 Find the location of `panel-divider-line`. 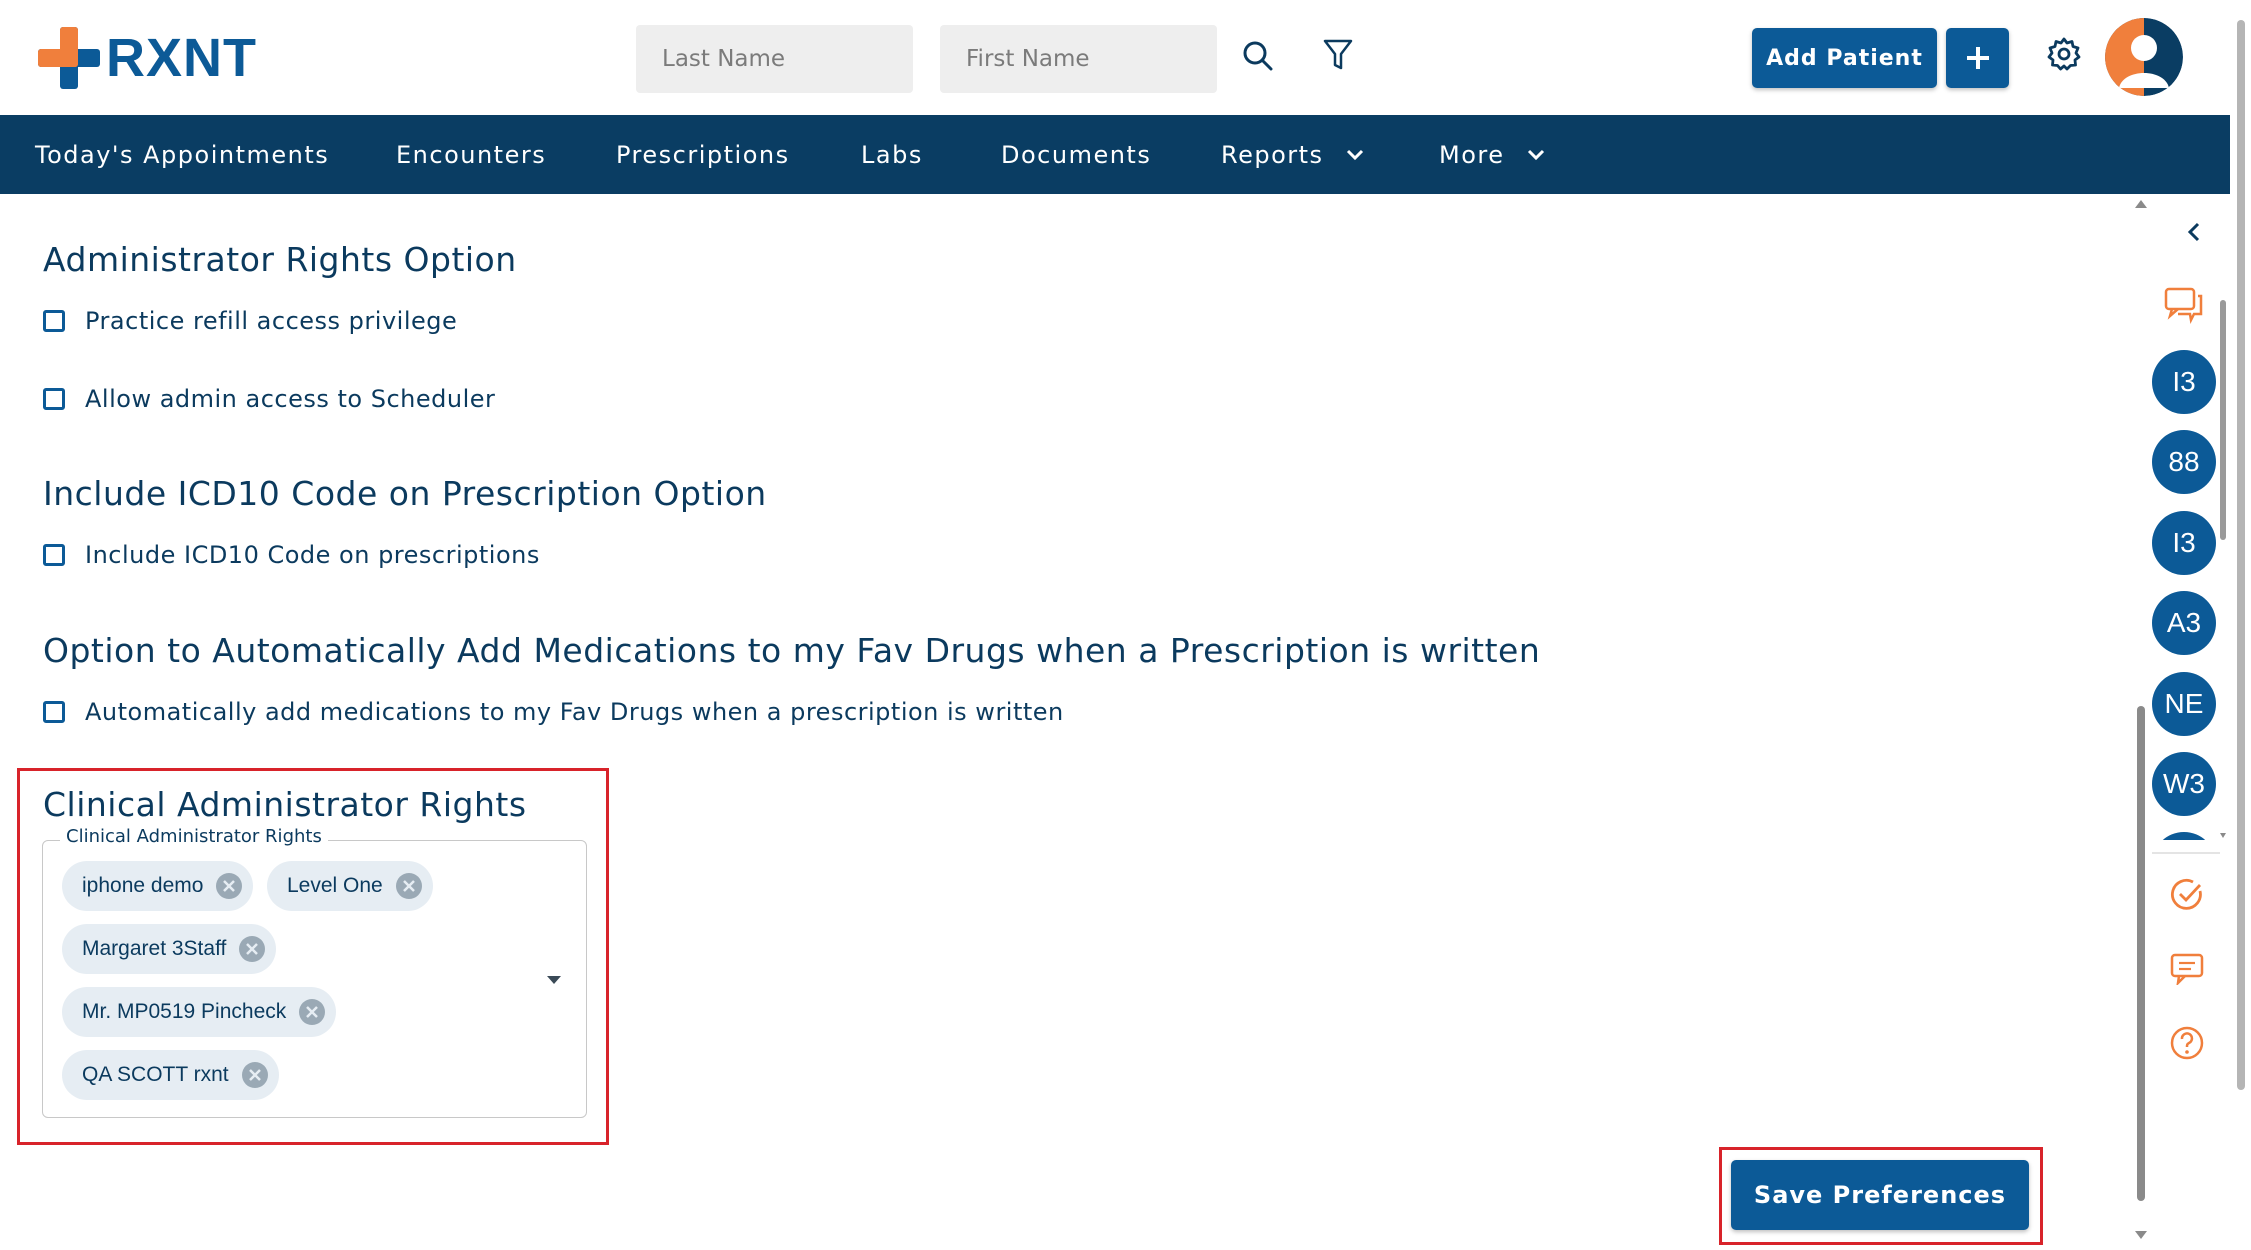

panel-divider-line is located at coordinates (2186, 853).